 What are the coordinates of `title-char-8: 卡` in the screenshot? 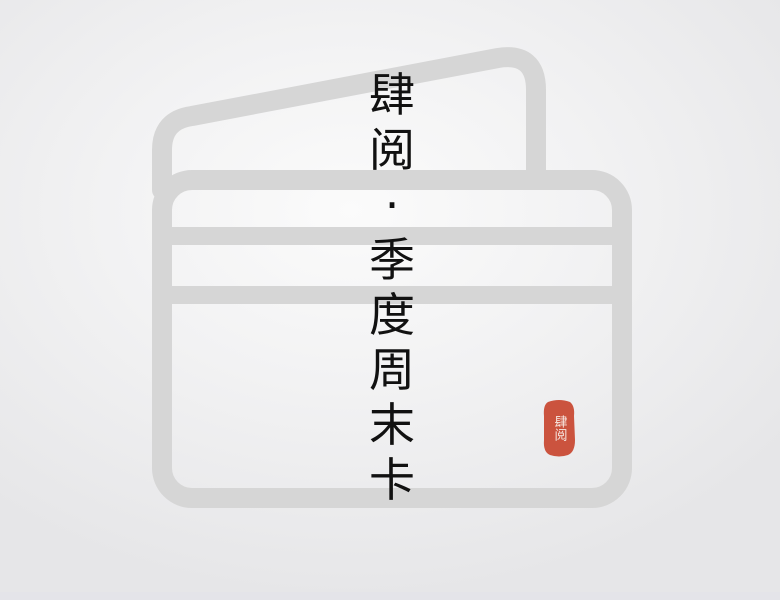 It's located at (392, 480).